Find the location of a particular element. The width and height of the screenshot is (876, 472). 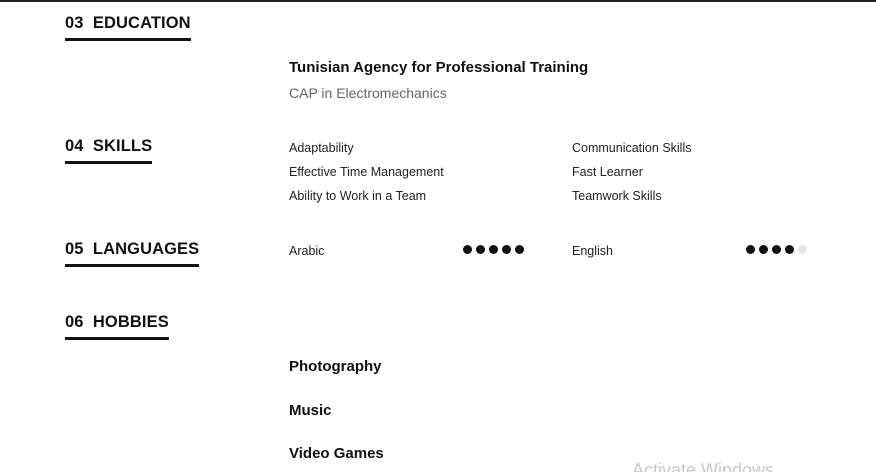

skill-item: Teamwork Skills is located at coordinates (617, 196).